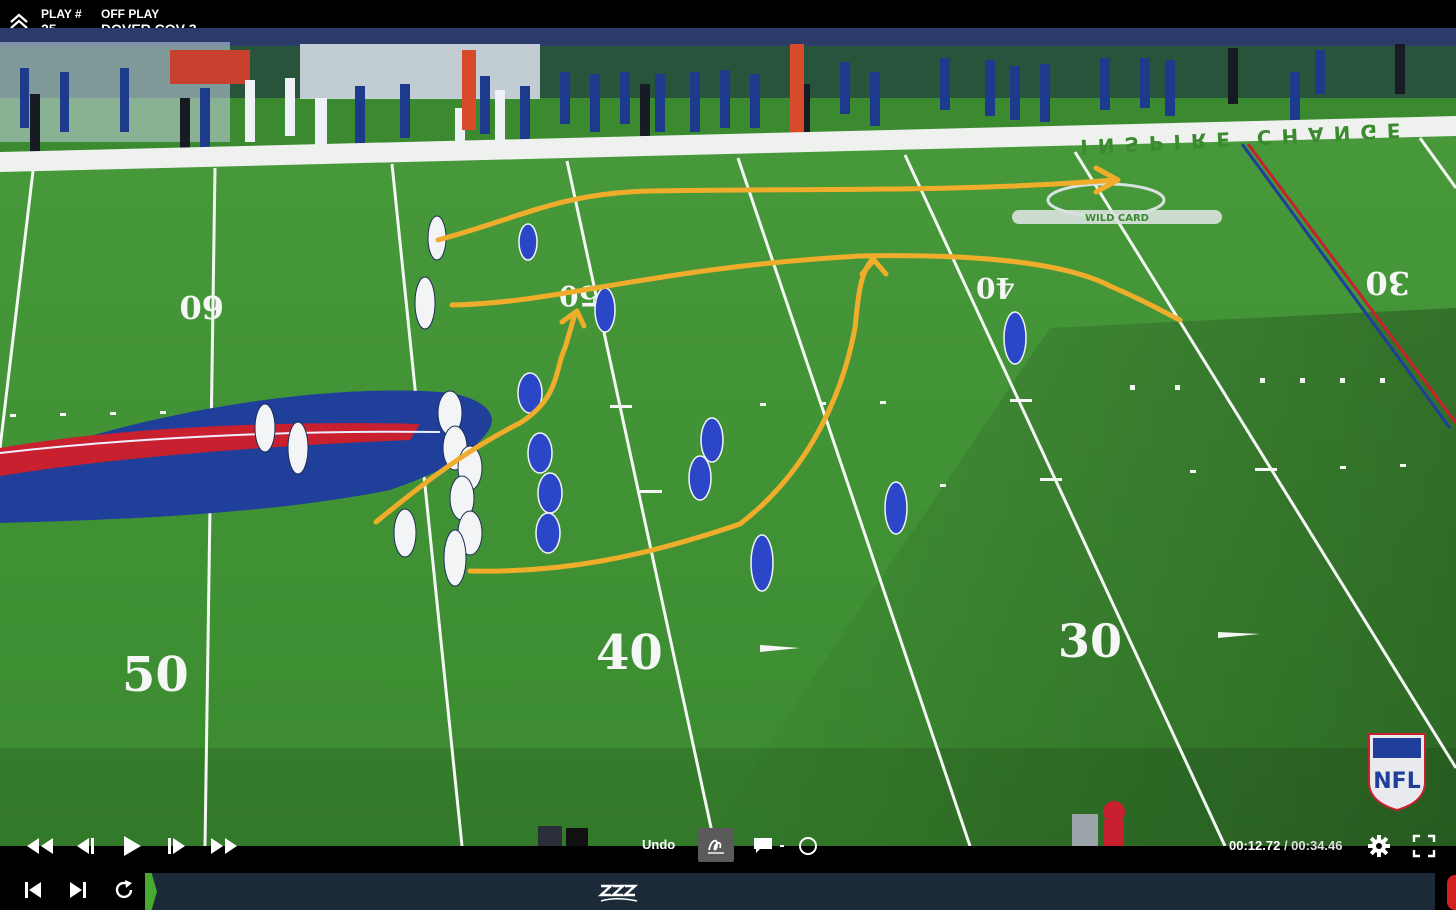 The width and height of the screenshot is (1456, 910). I want to click on circle-icon, so click(808, 846).